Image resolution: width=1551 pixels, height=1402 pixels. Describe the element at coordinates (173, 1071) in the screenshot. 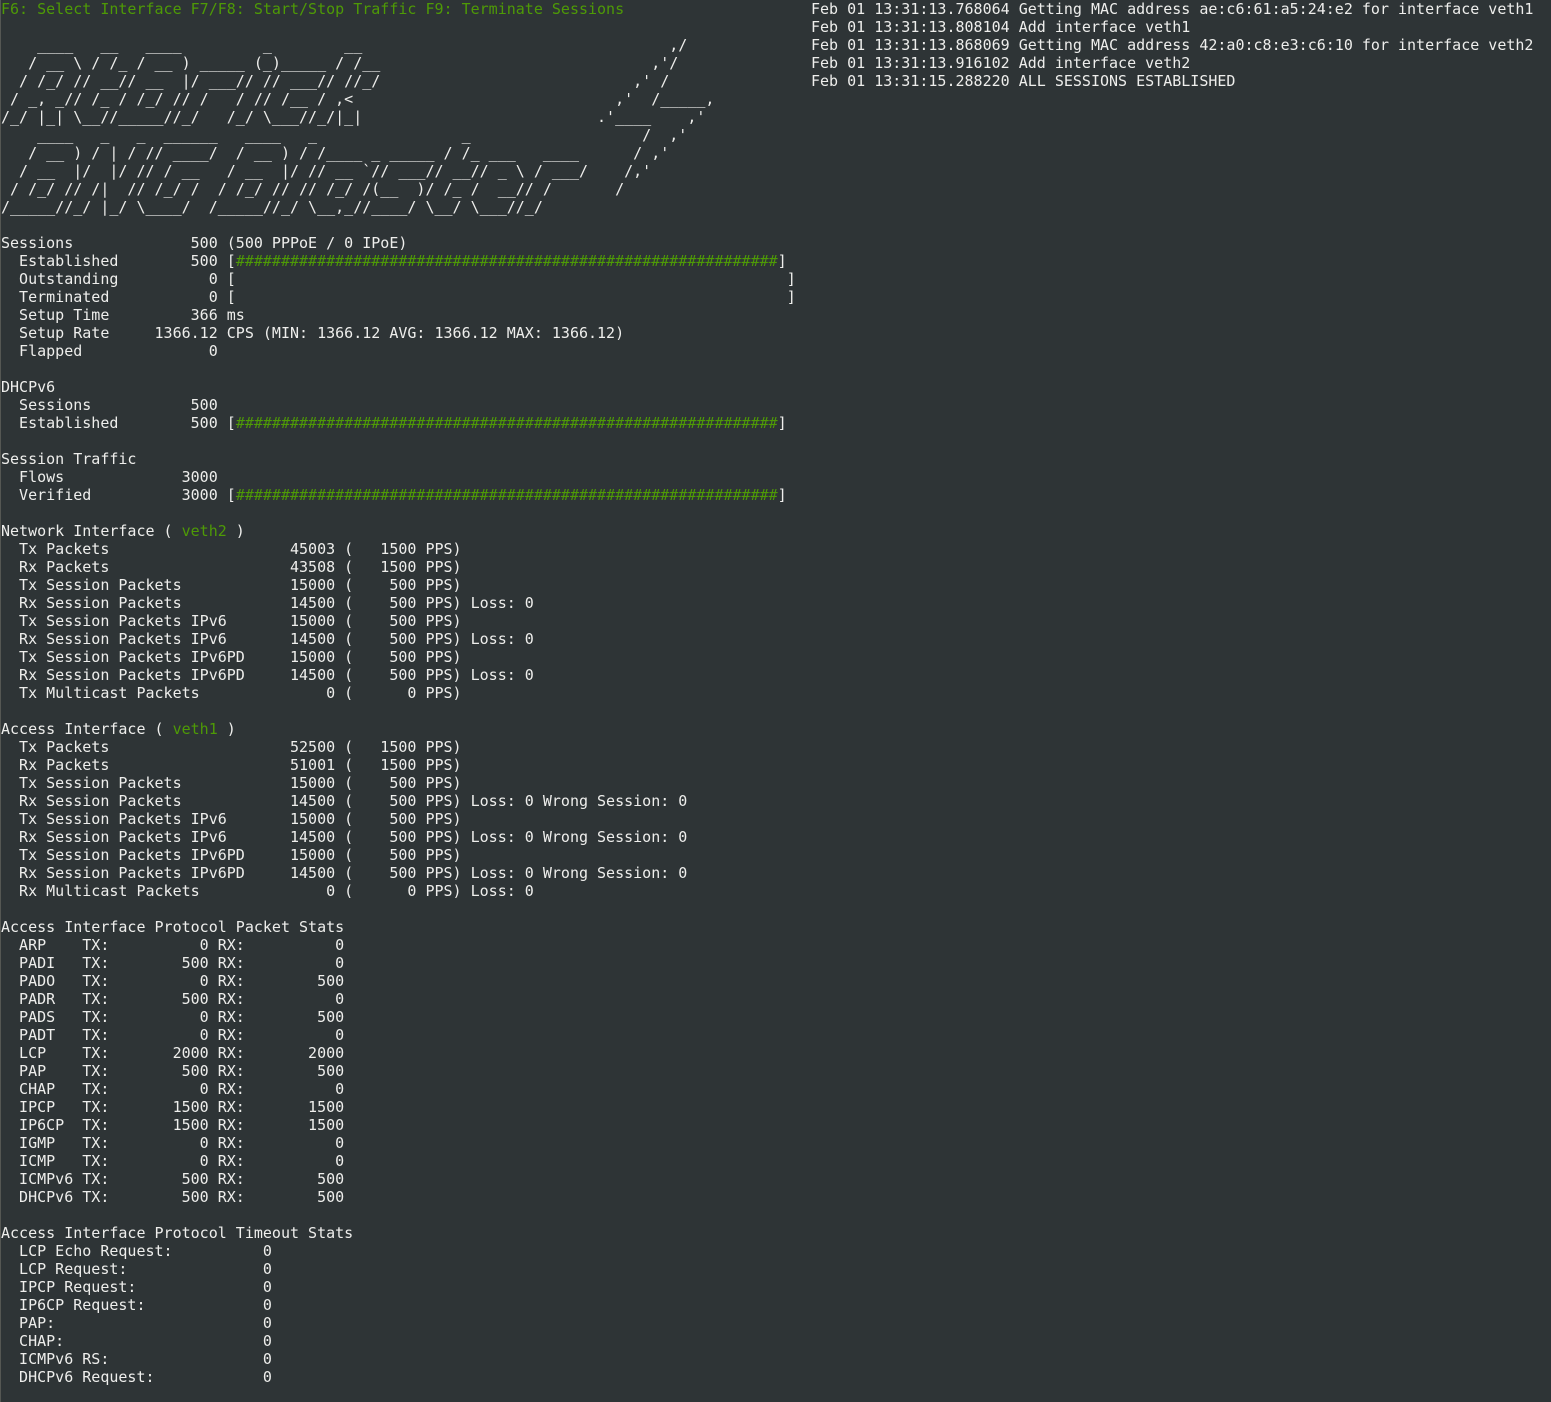

I see `protocol-stats-row: PAP TX: 500 RX: 500` at that location.